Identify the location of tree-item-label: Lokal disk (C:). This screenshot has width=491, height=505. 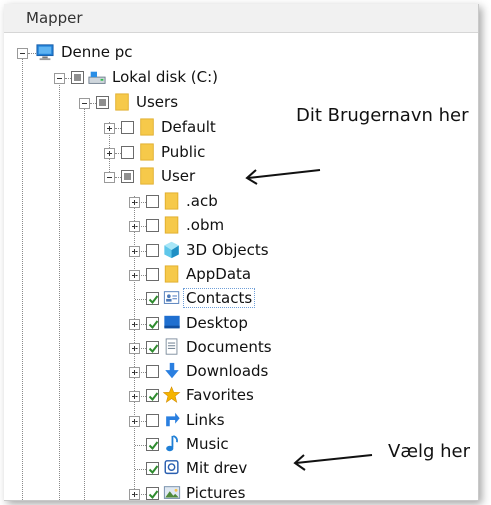
(165, 77).